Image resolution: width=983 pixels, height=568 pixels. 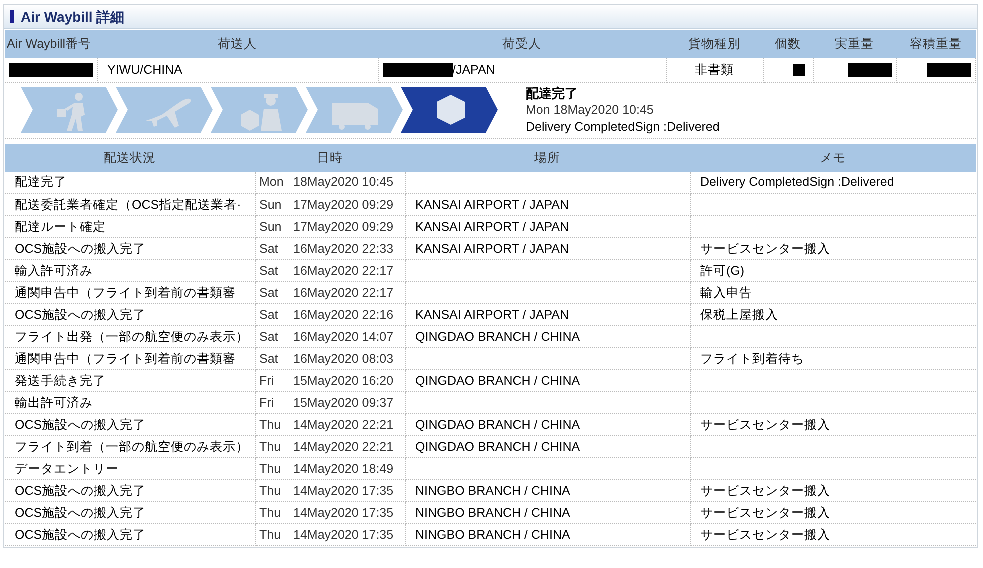 I want to click on table-cell: YIWU/CHINA, so click(x=145, y=70).